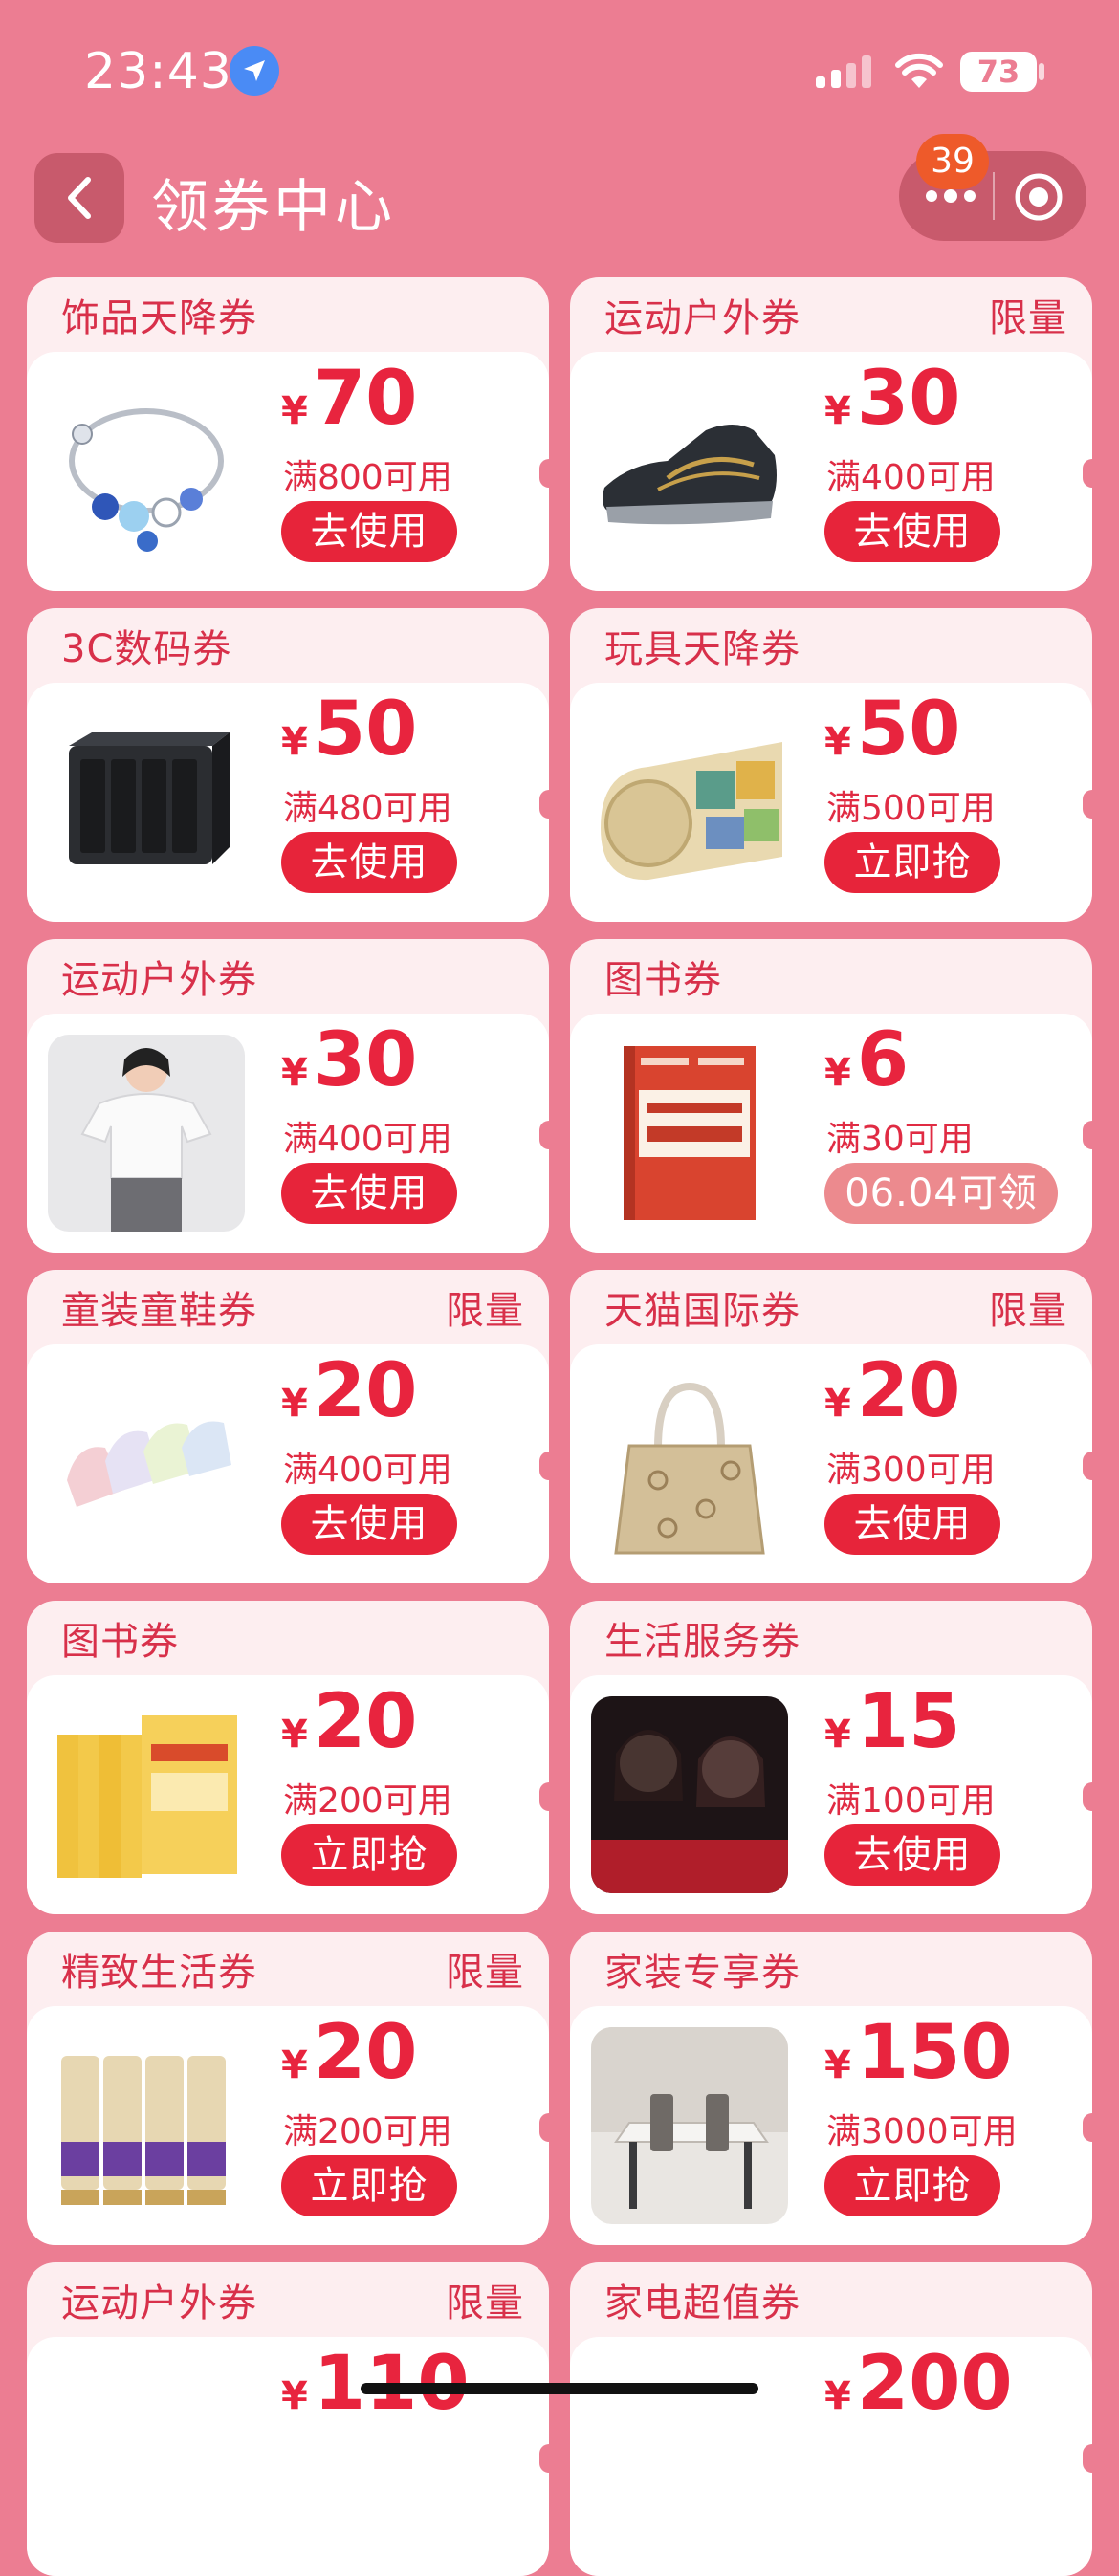 This screenshot has width=1119, height=2576. I want to click on tshirt-model-image, so click(146, 1133).